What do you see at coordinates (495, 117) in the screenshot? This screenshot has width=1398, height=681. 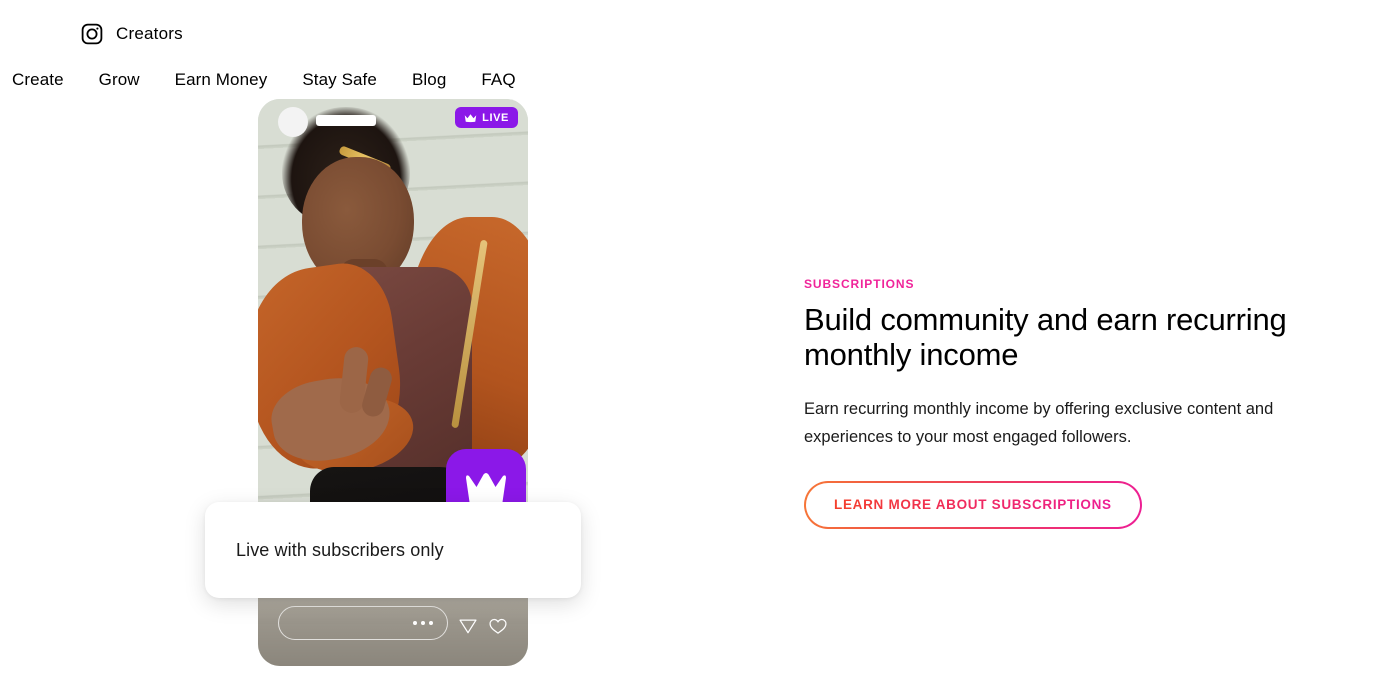 I see `live-badge-label: LIVE` at bounding box center [495, 117].